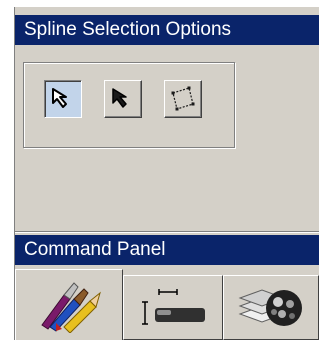  I want to click on bounding-box-icon, so click(183, 98).